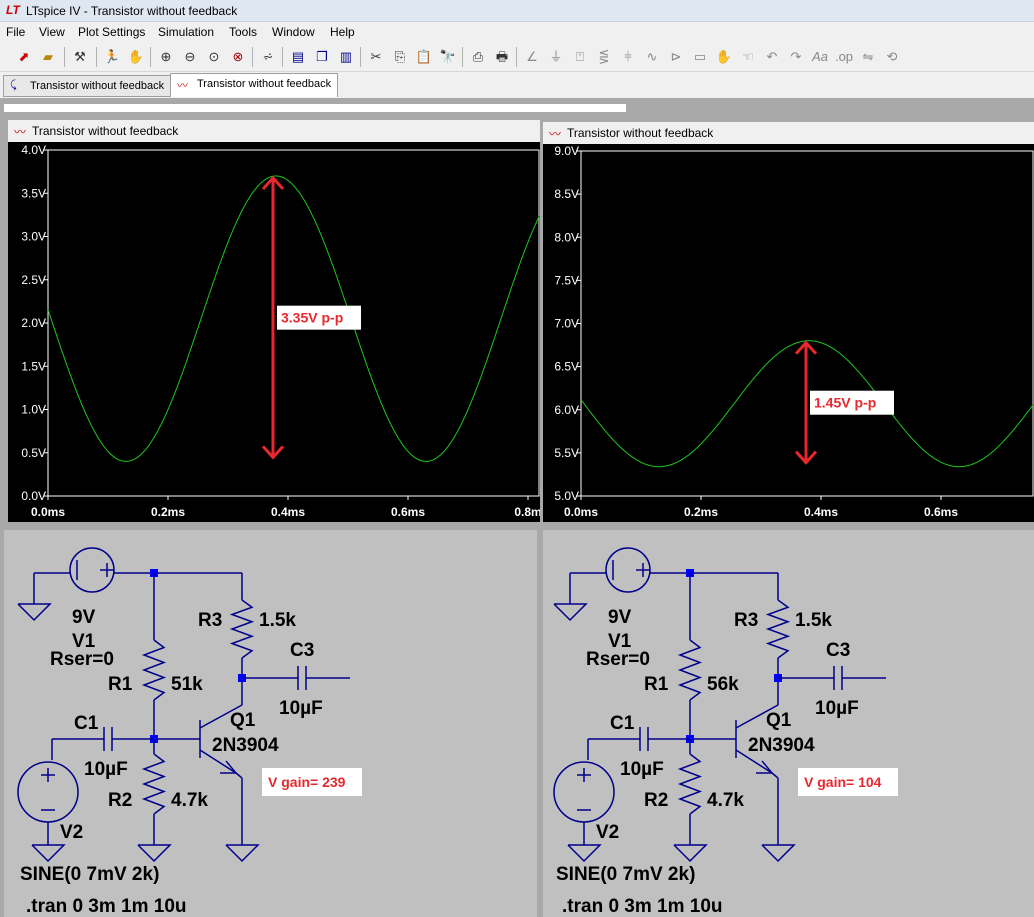 The image size is (1034, 917). What do you see at coordinates (252, 57) in the screenshot?
I see `toolbar-separator` at bounding box center [252, 57].